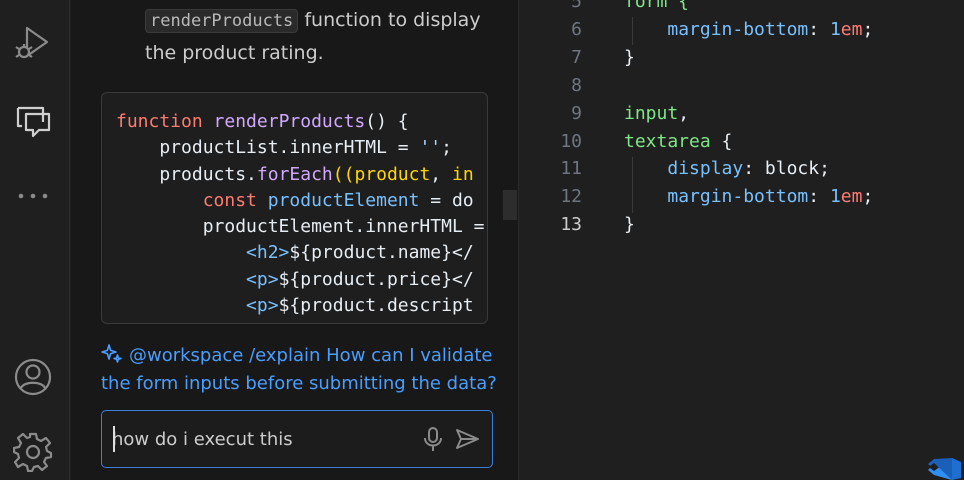 The height and width of the screenshot is (480, 964). I want to click on code-token: product.name, so click(376, 253).